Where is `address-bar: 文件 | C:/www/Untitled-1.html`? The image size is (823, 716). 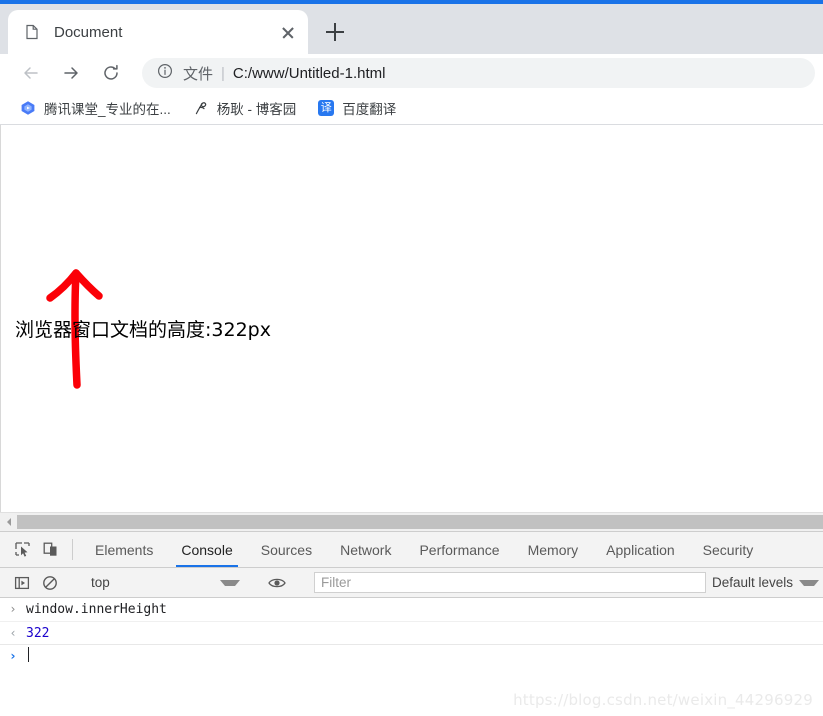 address-bar: 文件 | C:/www/Untitled-1.html is located at coordinates (478, 73).